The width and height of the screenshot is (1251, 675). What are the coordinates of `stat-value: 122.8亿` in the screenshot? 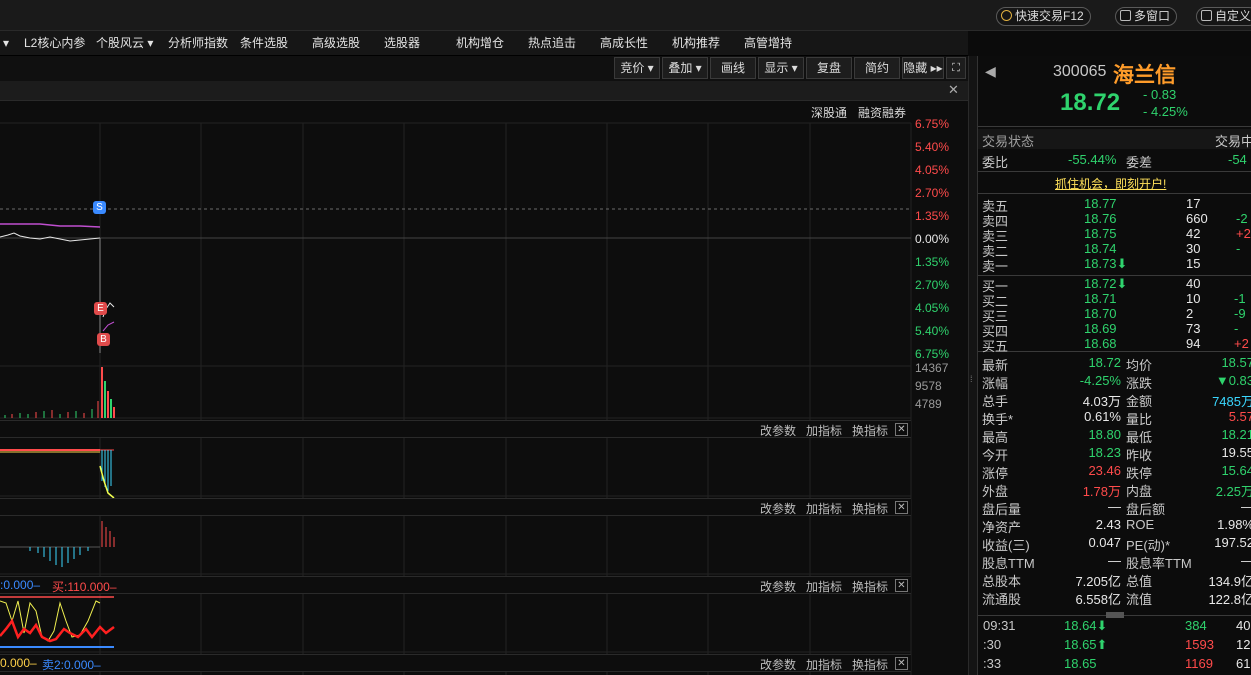 It's located at (1229, 599).